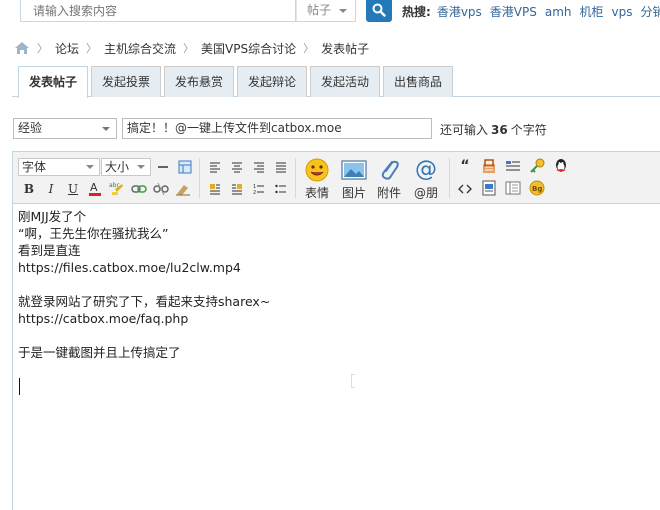  Describe the element at coordinates (489, 166) in the screenshot. I see `hide-content-icon` at that location.